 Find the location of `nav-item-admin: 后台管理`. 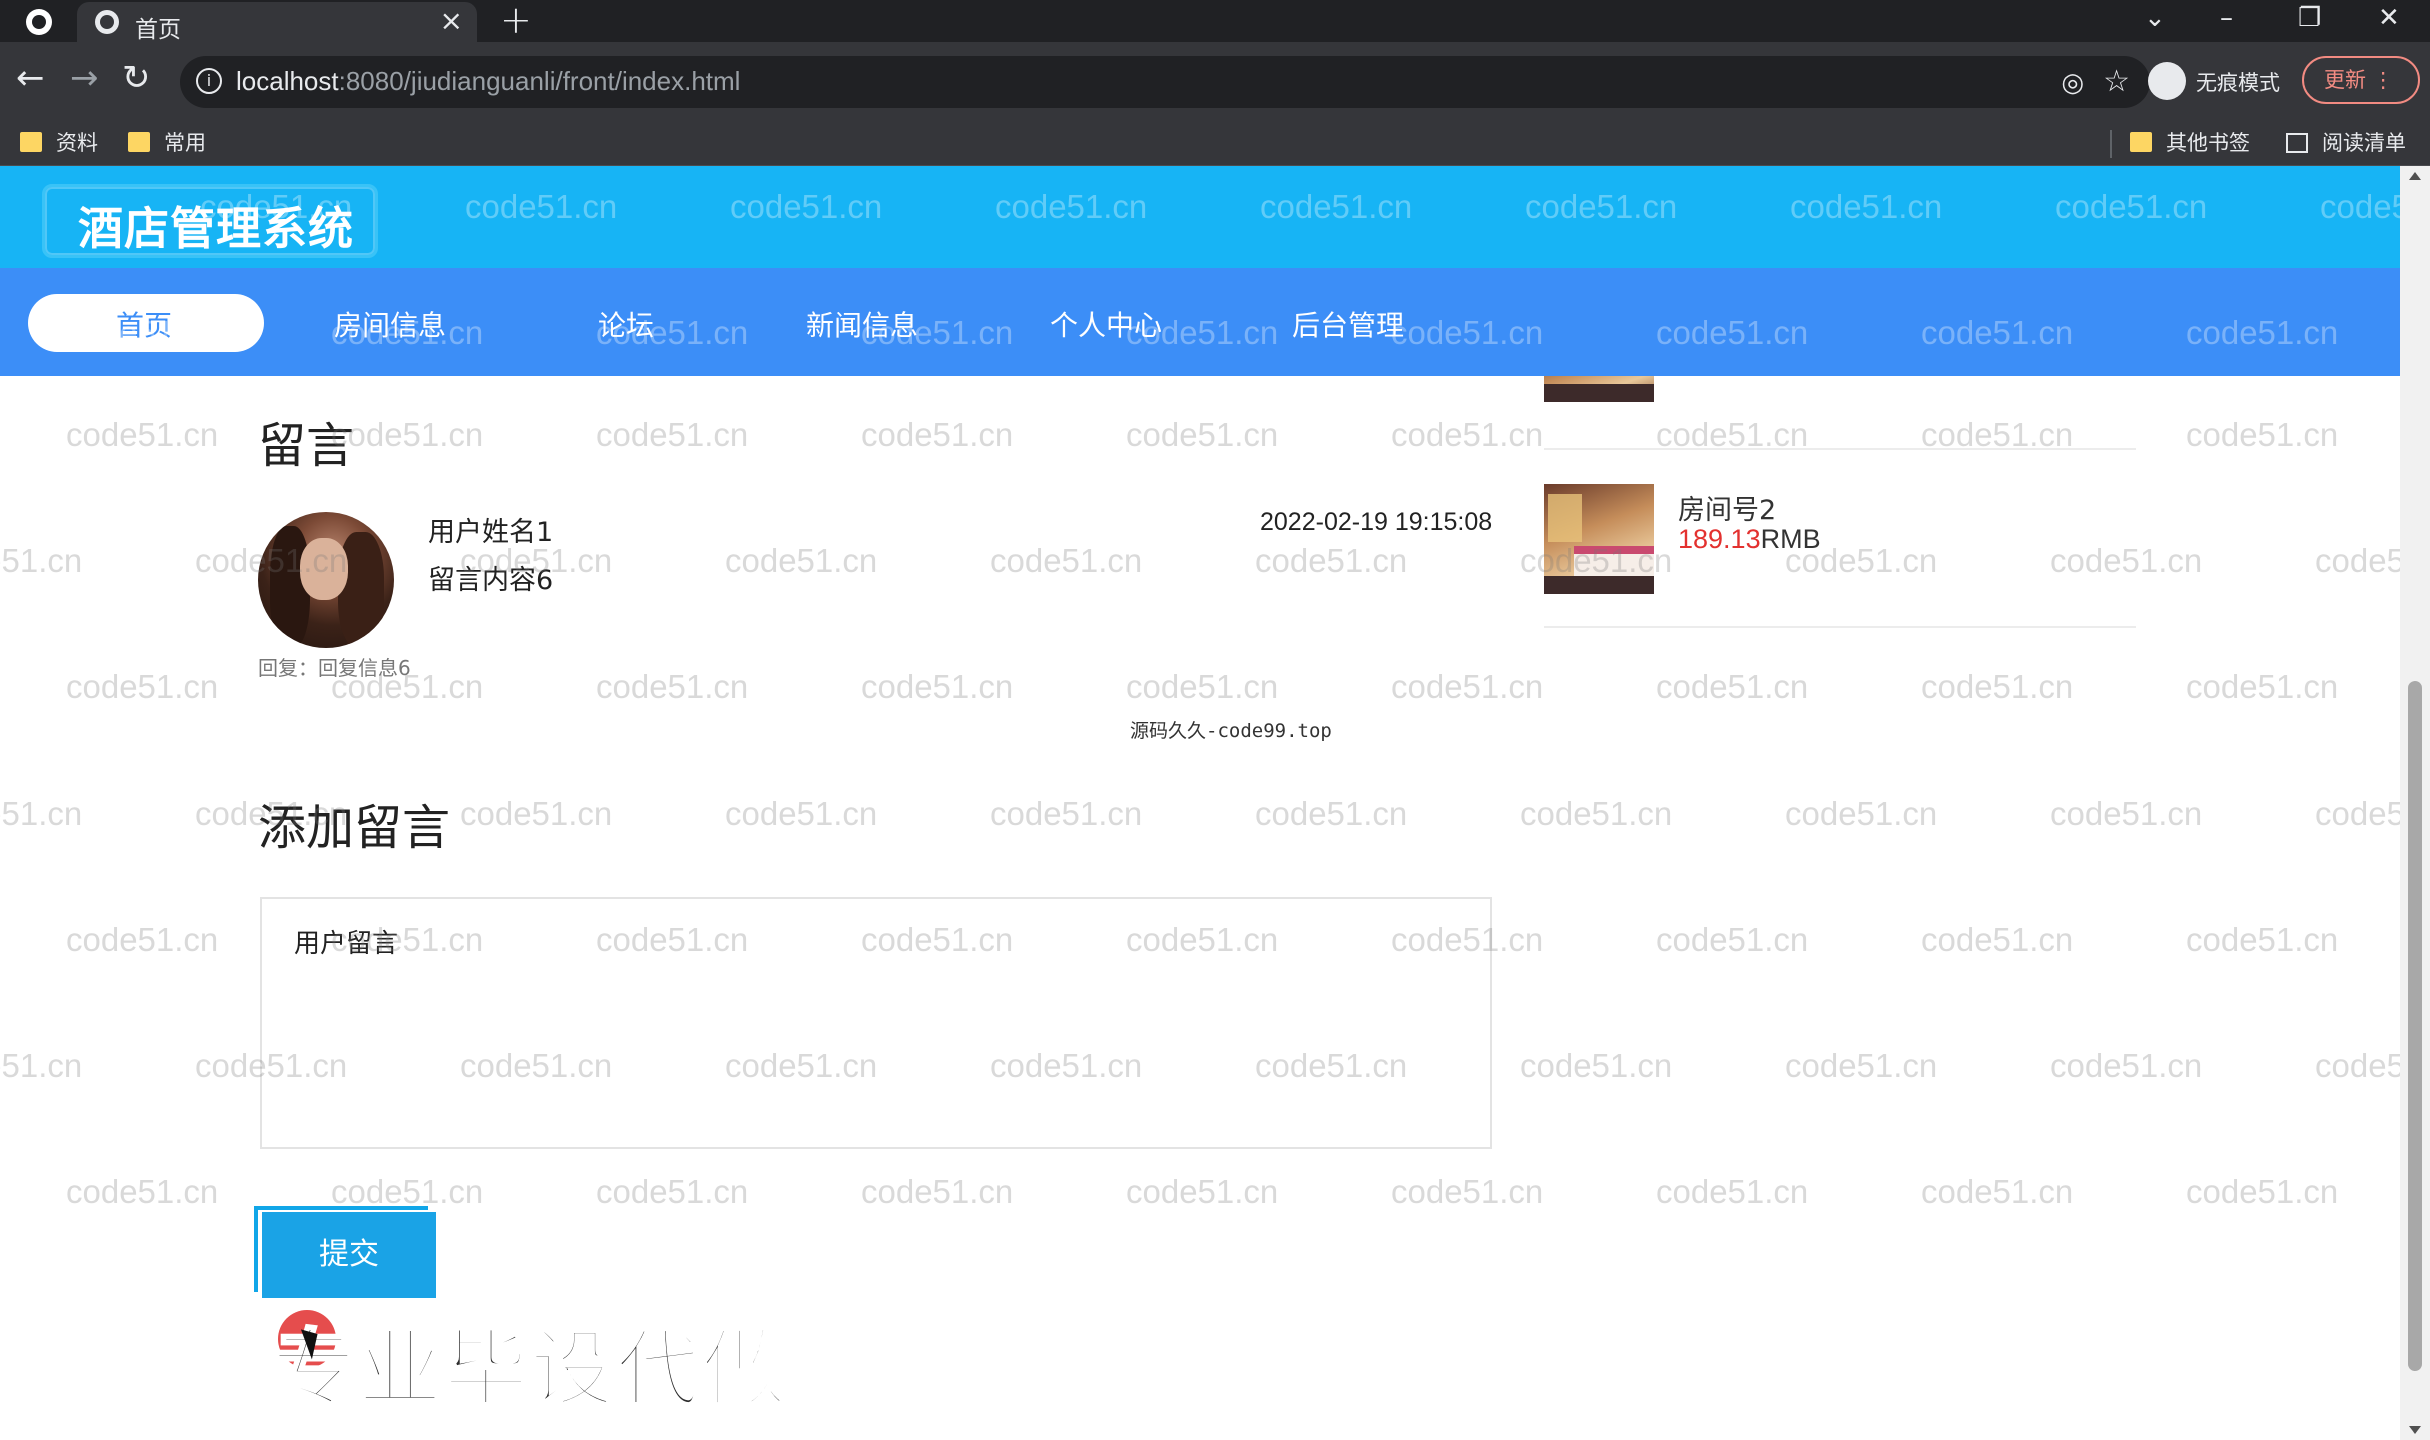

nav-item-admin: 后台管理 is located at coordinates (1348, 324).